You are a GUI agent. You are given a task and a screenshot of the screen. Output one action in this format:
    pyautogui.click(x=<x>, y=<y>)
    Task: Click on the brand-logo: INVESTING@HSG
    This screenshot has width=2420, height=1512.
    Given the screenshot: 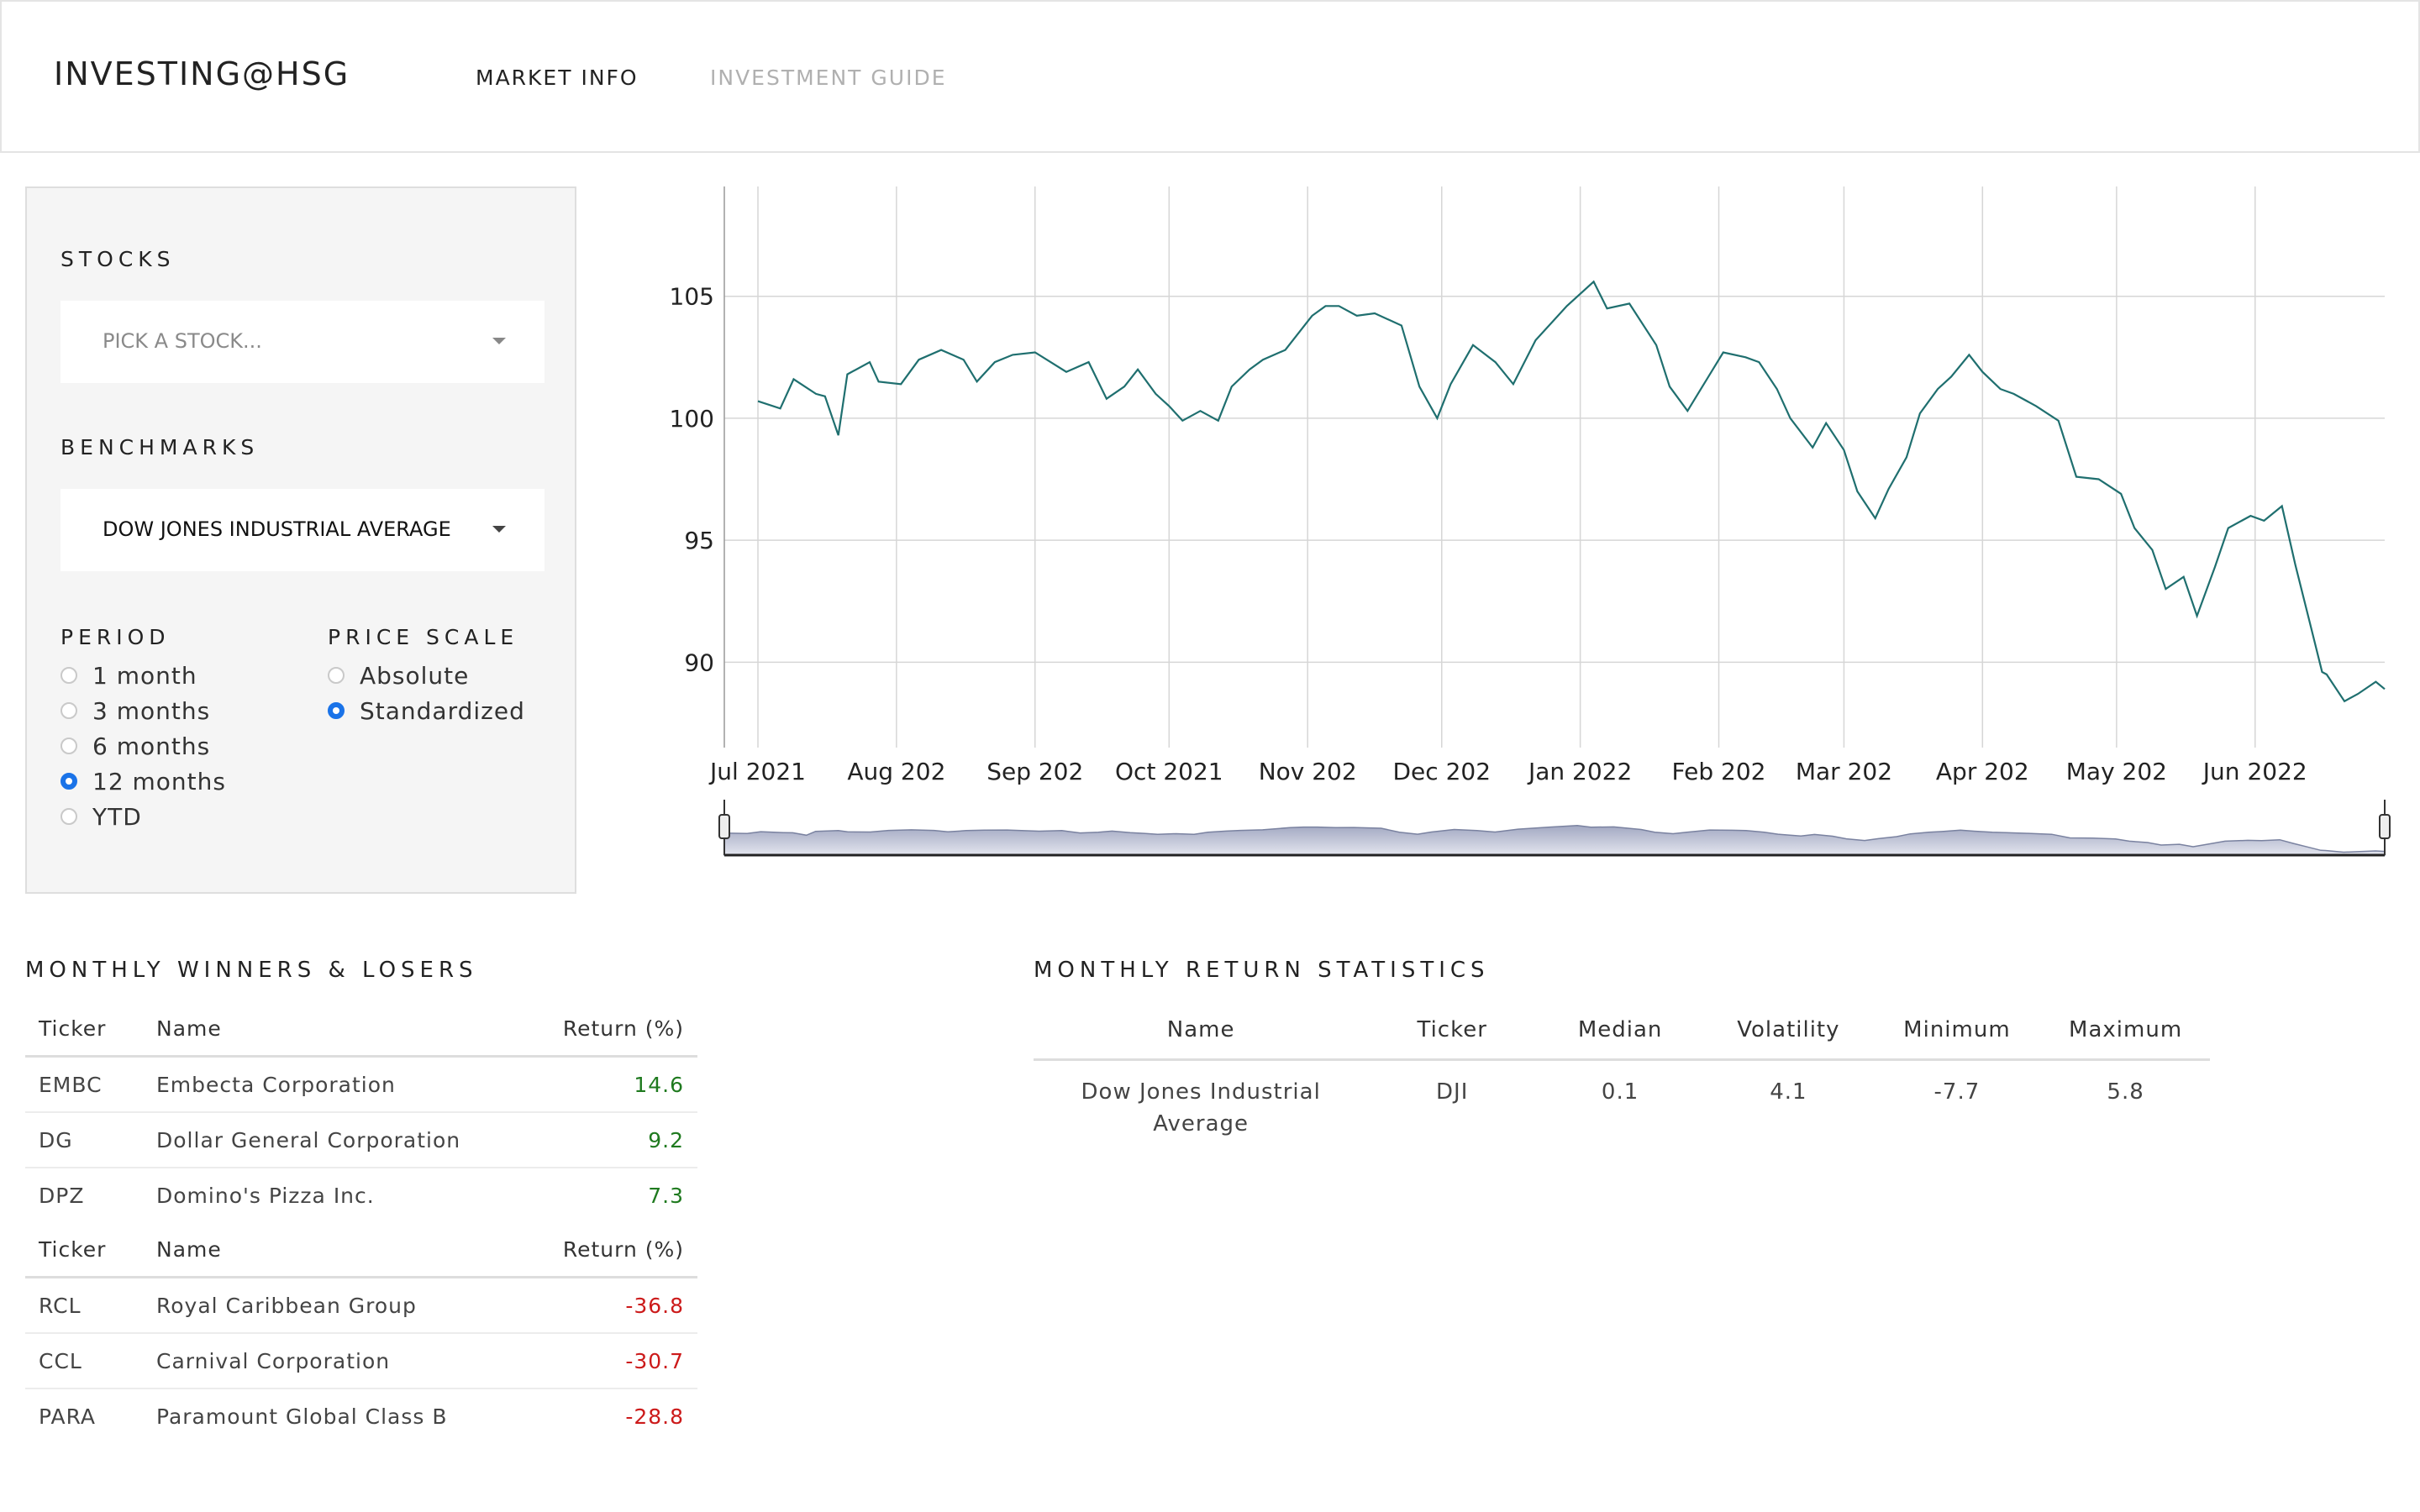 What is the action you would take?
    pyautogui.click(x=202, y=73)
    